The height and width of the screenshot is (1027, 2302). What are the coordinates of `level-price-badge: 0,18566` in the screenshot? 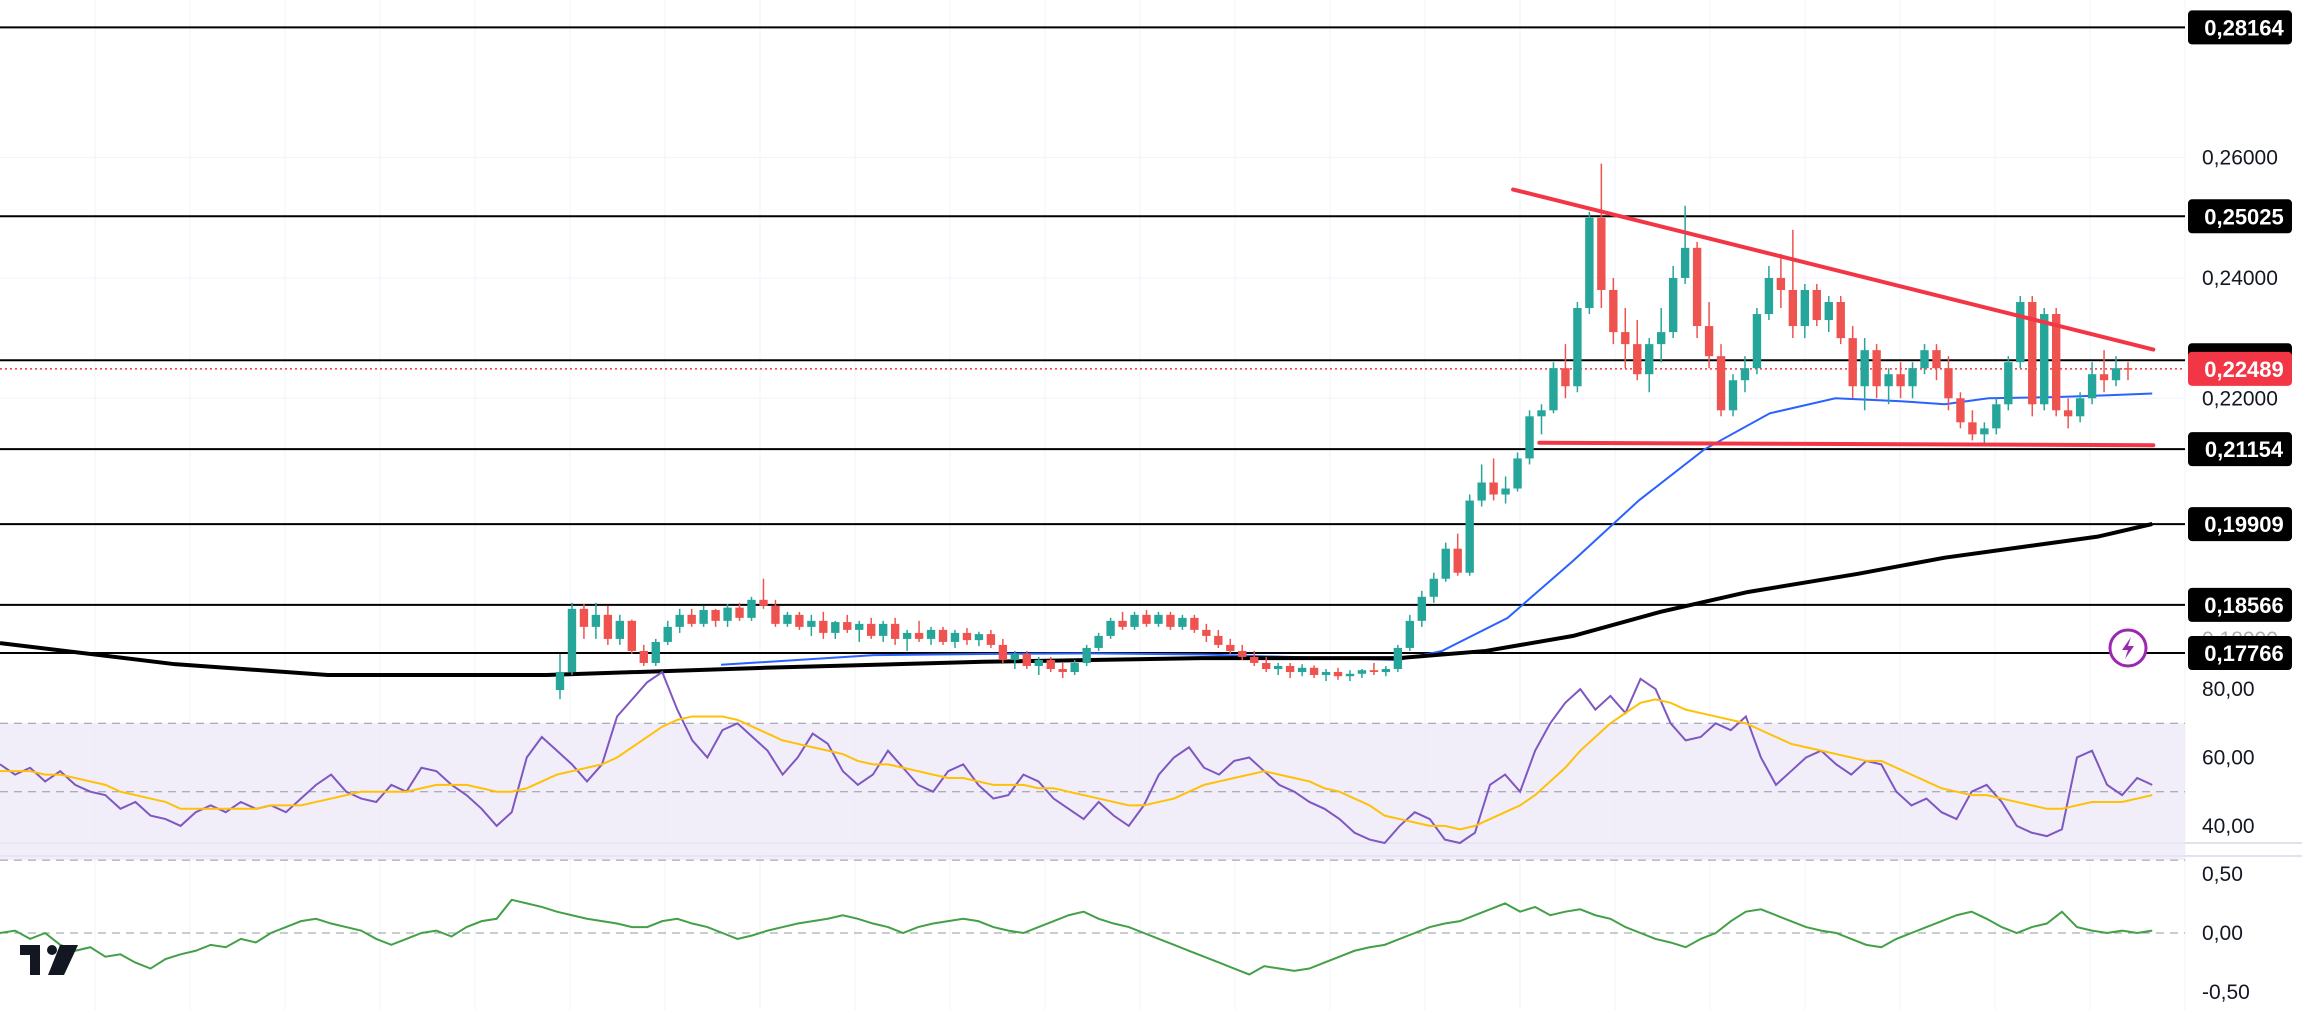 It's located at (2240, 604).